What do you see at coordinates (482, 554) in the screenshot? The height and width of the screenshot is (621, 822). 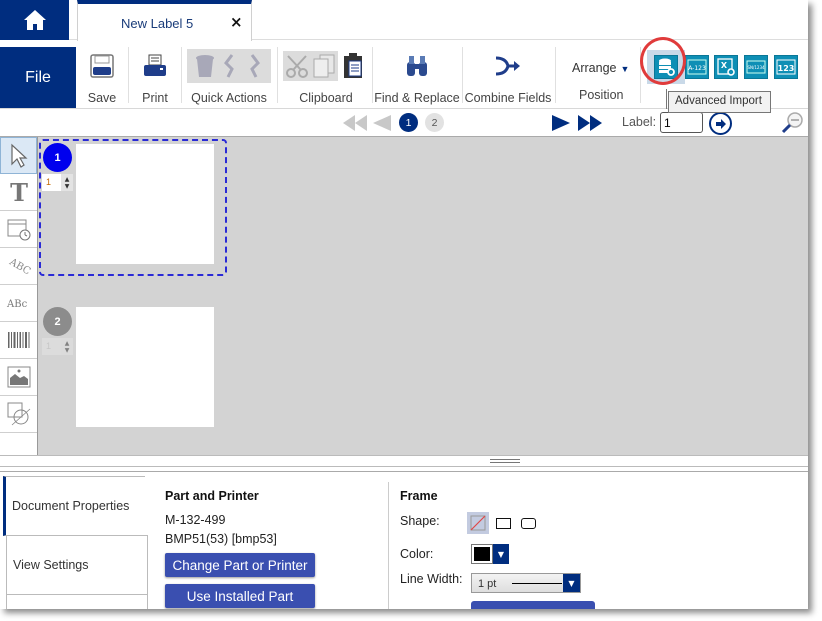 I see `color-swatch` at bounding box center [482, 554].